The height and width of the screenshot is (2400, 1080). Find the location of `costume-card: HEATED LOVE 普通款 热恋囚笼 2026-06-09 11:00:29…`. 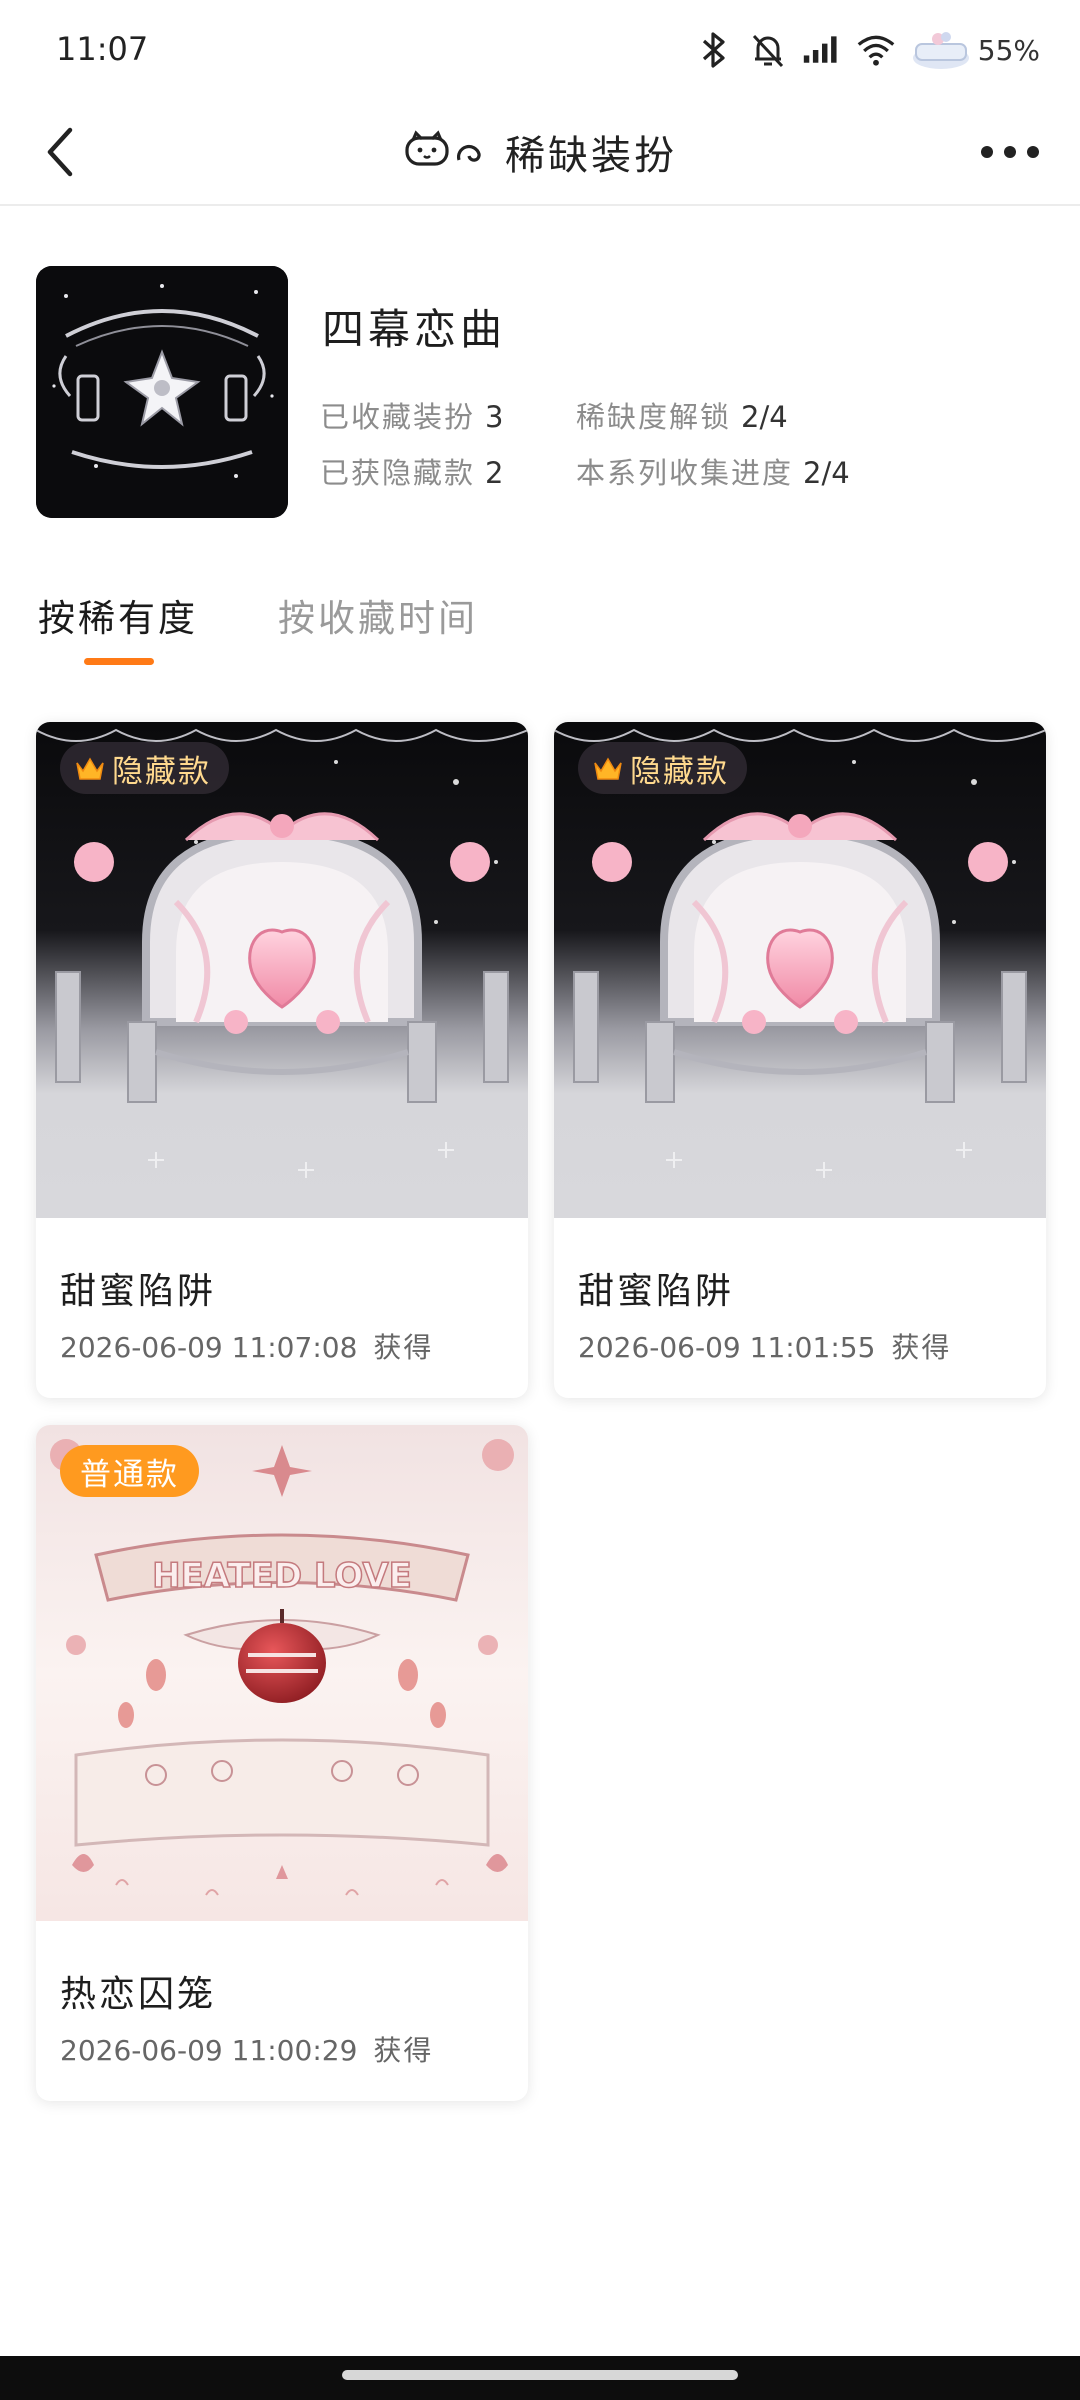

costume-card: HEATED LOVE 普通款 热恋囚笼 2026-06-09 11:00:29… is located at coordinates (282, 1763).